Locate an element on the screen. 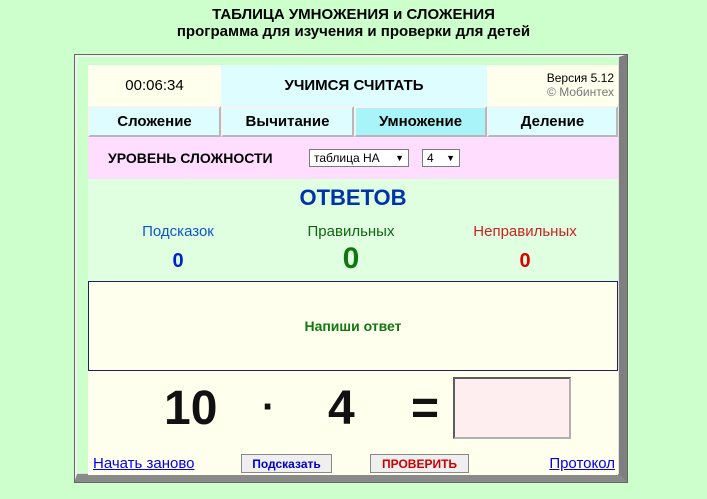 Image resolution: width=707 pixels, height=499 pixels. page-title: ТАБЛИЦА УМНОЖЕНИЯ и СЛОЖЕНИЯ is located at coordinates (353, 14).